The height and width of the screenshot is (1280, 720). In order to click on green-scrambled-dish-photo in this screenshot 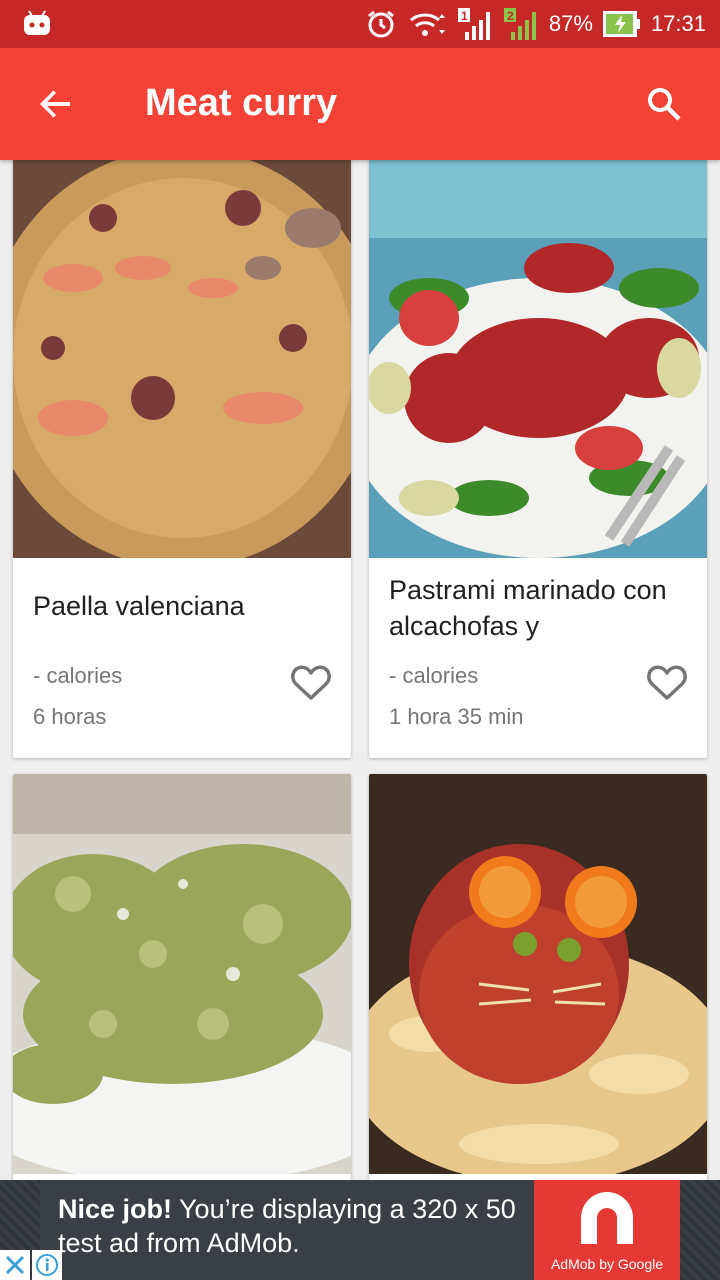, I will do `click(182, 977)`.